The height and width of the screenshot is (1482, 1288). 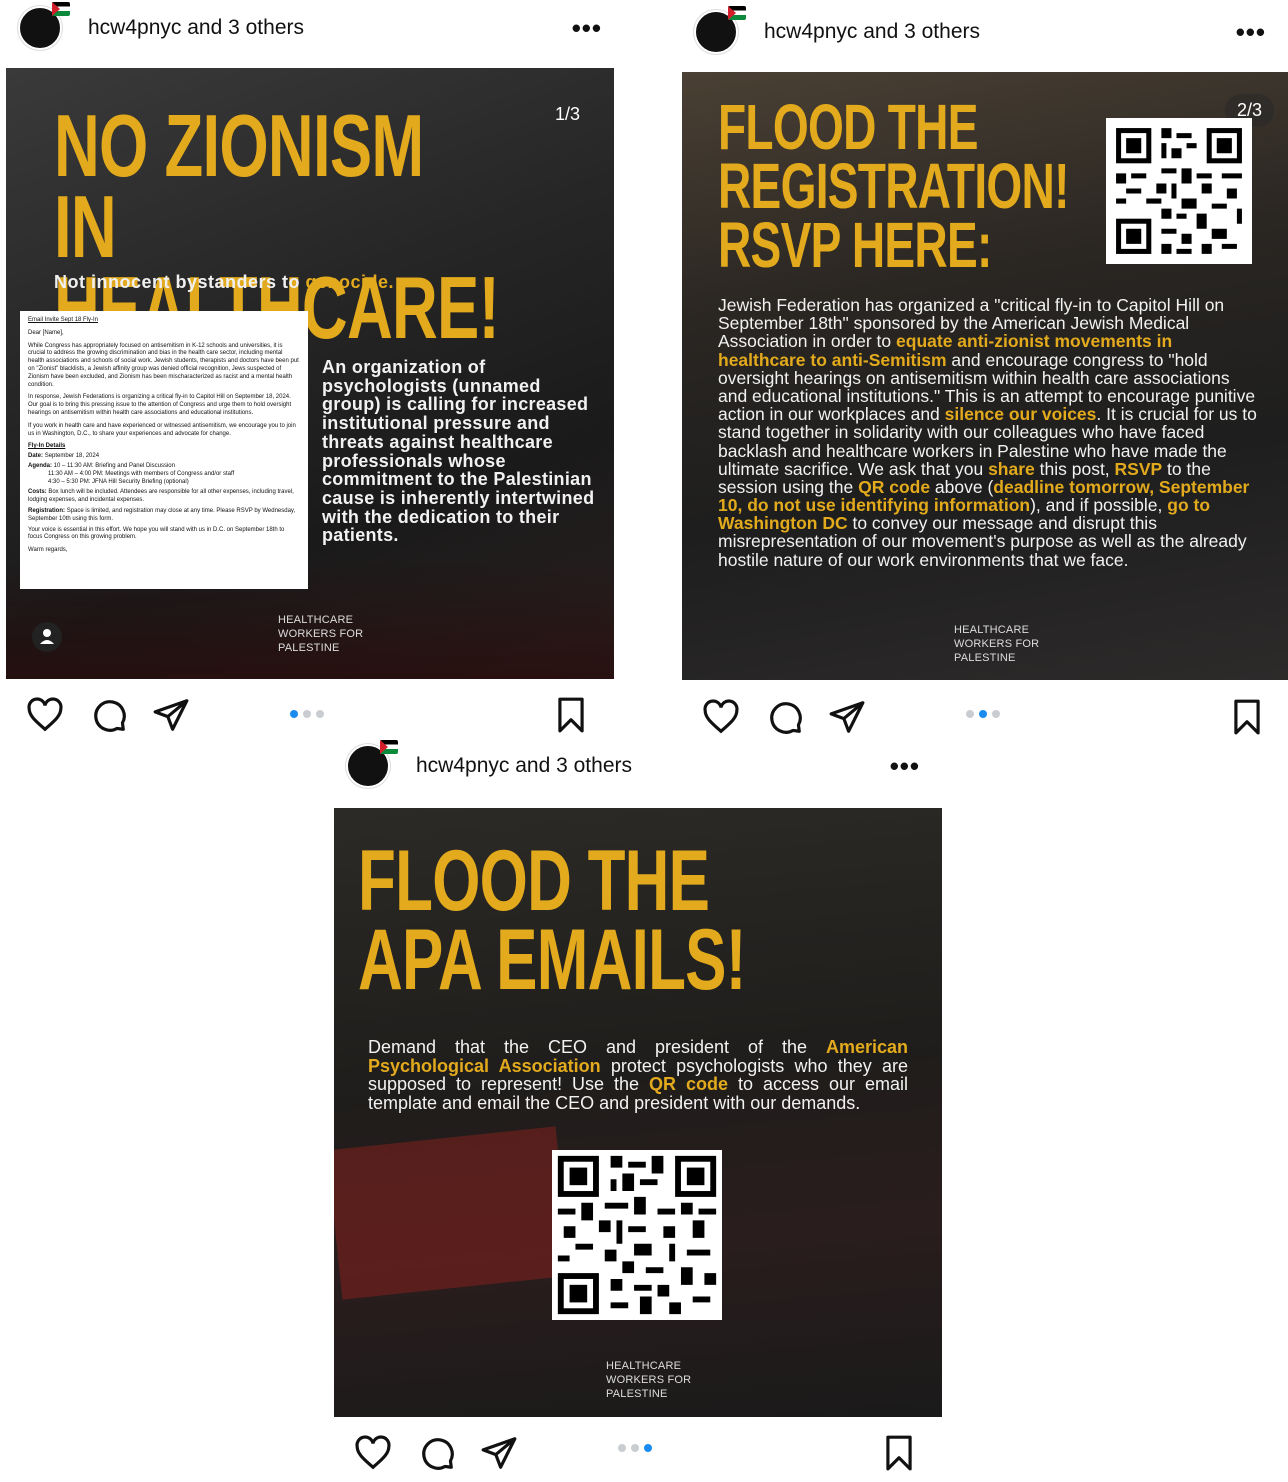 What do you see at coordinates (1179, 191) in the screenshot?
I see `rsvp-qr-code` at bounding box center [1179, 191].